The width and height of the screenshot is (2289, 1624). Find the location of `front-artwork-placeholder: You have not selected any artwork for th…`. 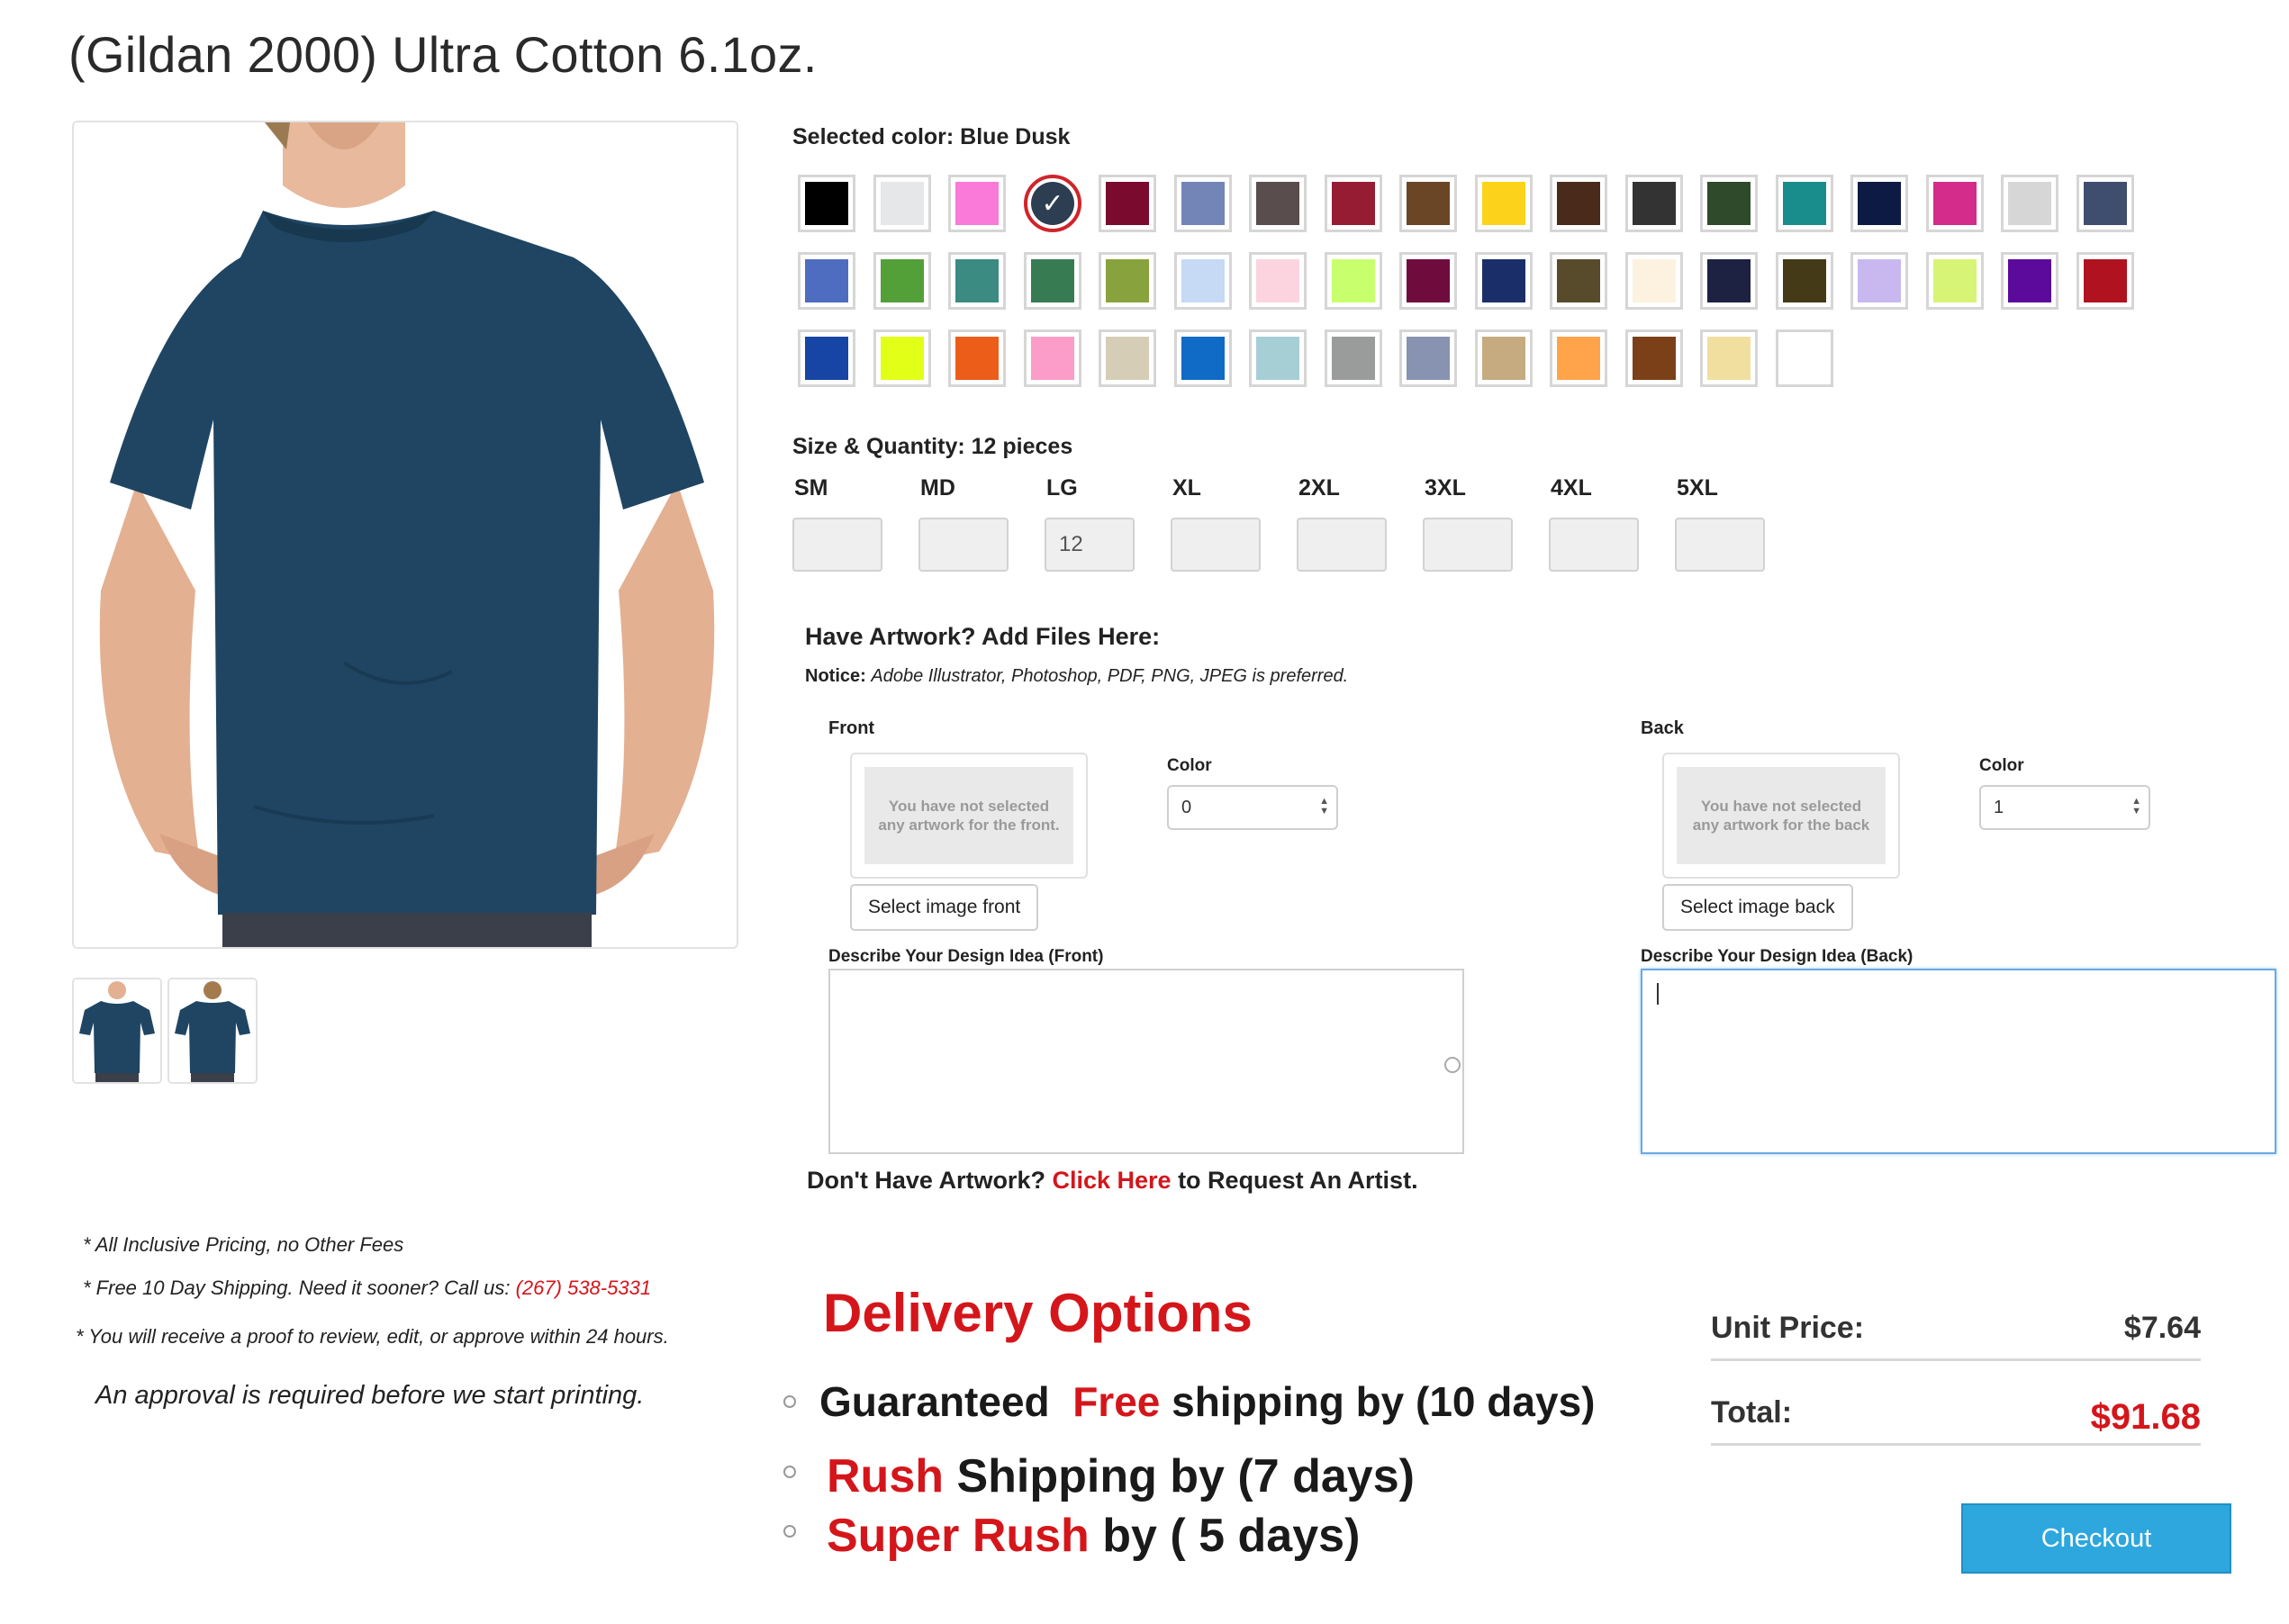

front-artwork-placeholder: You have not selected any artwork for th… is located at coordinates (968, 815).